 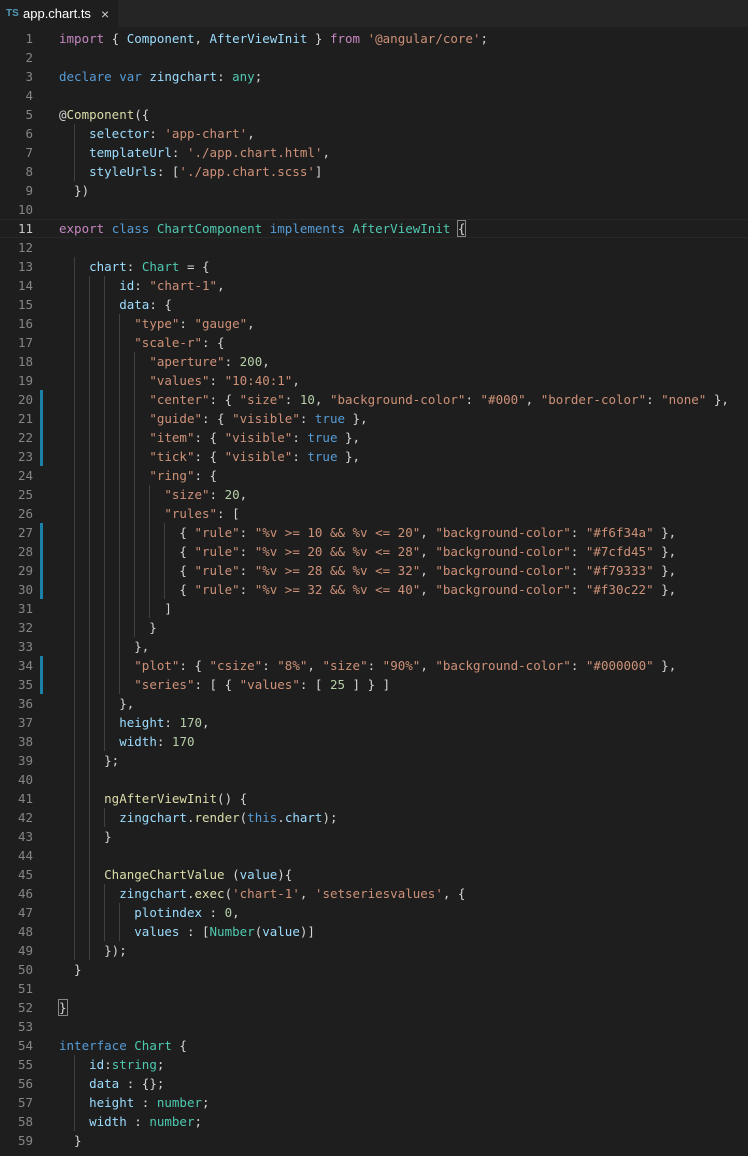 I want to click on code-token: "background-color", so click(x=397, y=399).